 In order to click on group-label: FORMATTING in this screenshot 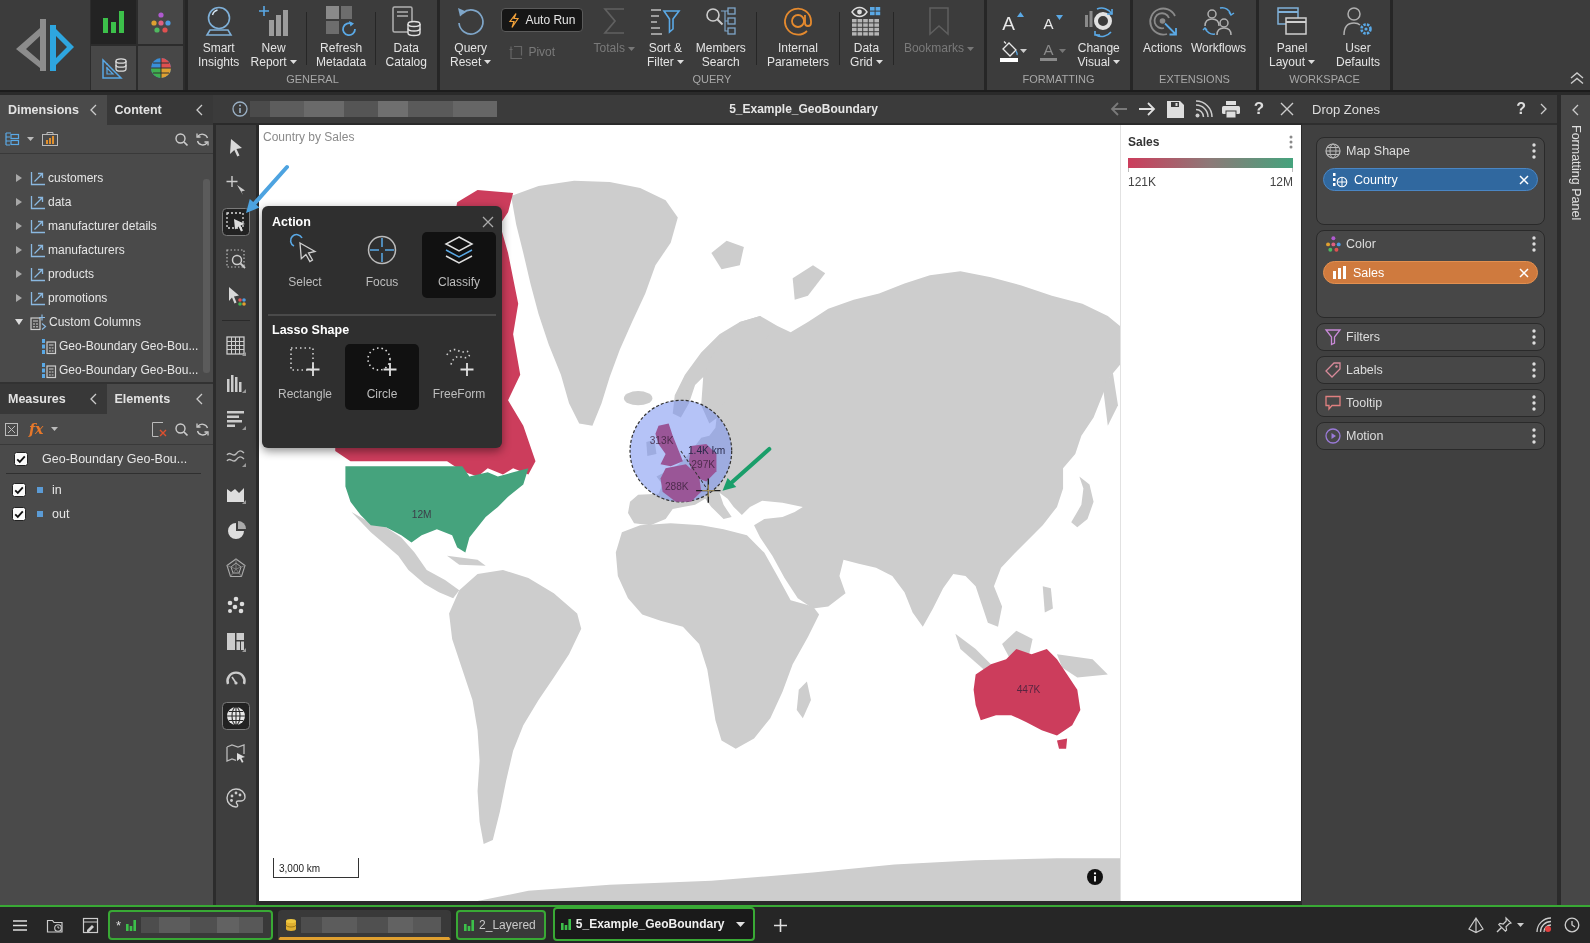, I will do `click(1058, 79)`.